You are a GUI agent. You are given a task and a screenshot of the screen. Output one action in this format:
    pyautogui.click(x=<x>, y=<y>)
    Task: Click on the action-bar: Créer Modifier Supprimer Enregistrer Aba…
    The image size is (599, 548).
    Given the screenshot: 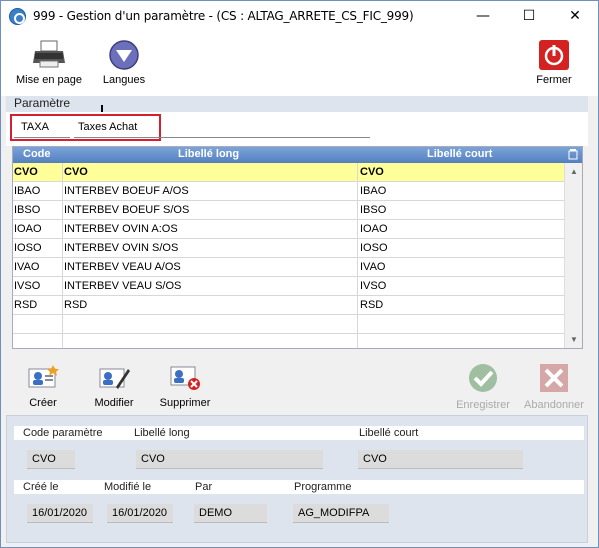 What is the action you would take?
    pyautogui.click(x=299, y=383)
    